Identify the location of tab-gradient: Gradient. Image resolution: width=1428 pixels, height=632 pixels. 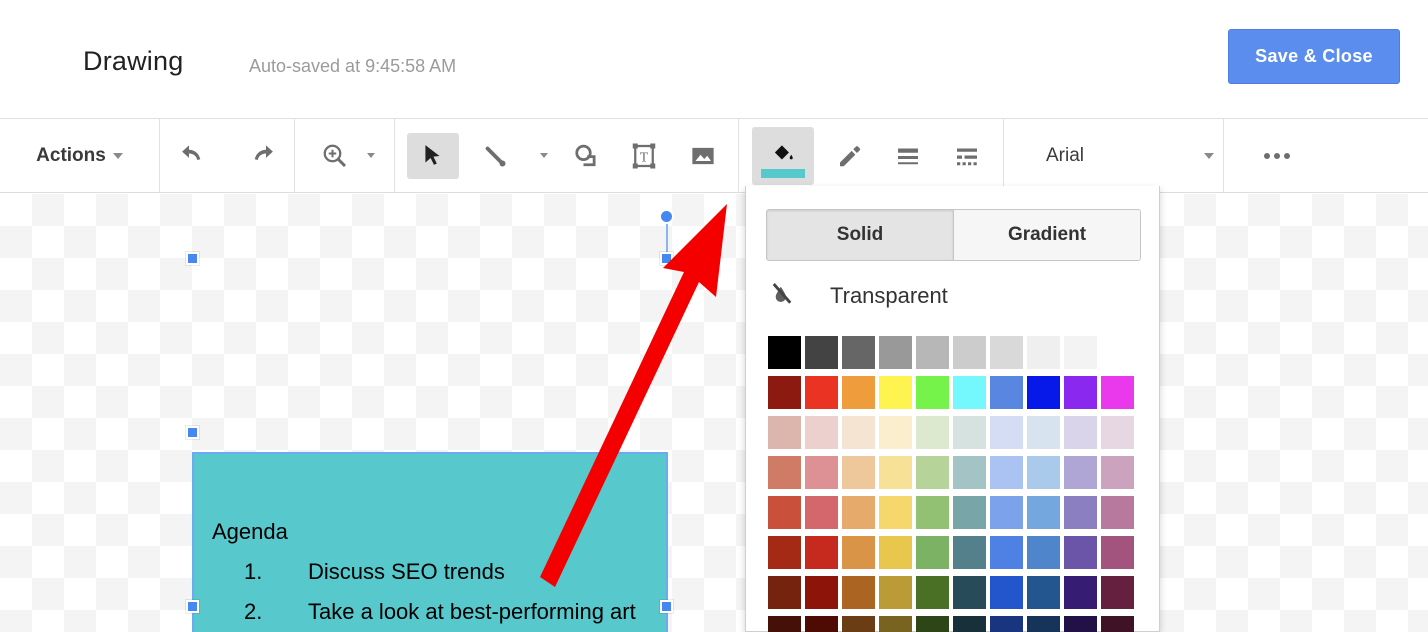
(1047, 235).